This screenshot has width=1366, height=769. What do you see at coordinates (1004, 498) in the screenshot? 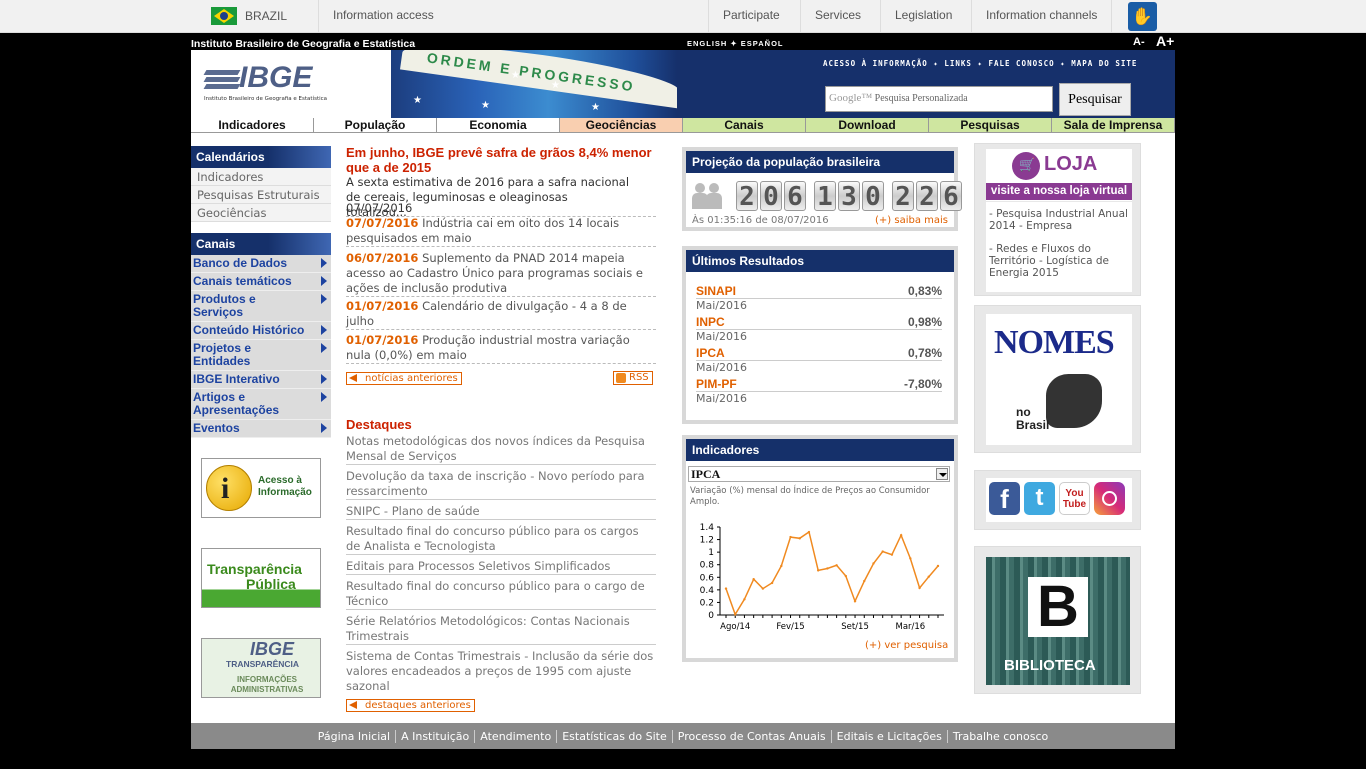
I see `facebook-icon: f` at bounding box center [1004, 498].